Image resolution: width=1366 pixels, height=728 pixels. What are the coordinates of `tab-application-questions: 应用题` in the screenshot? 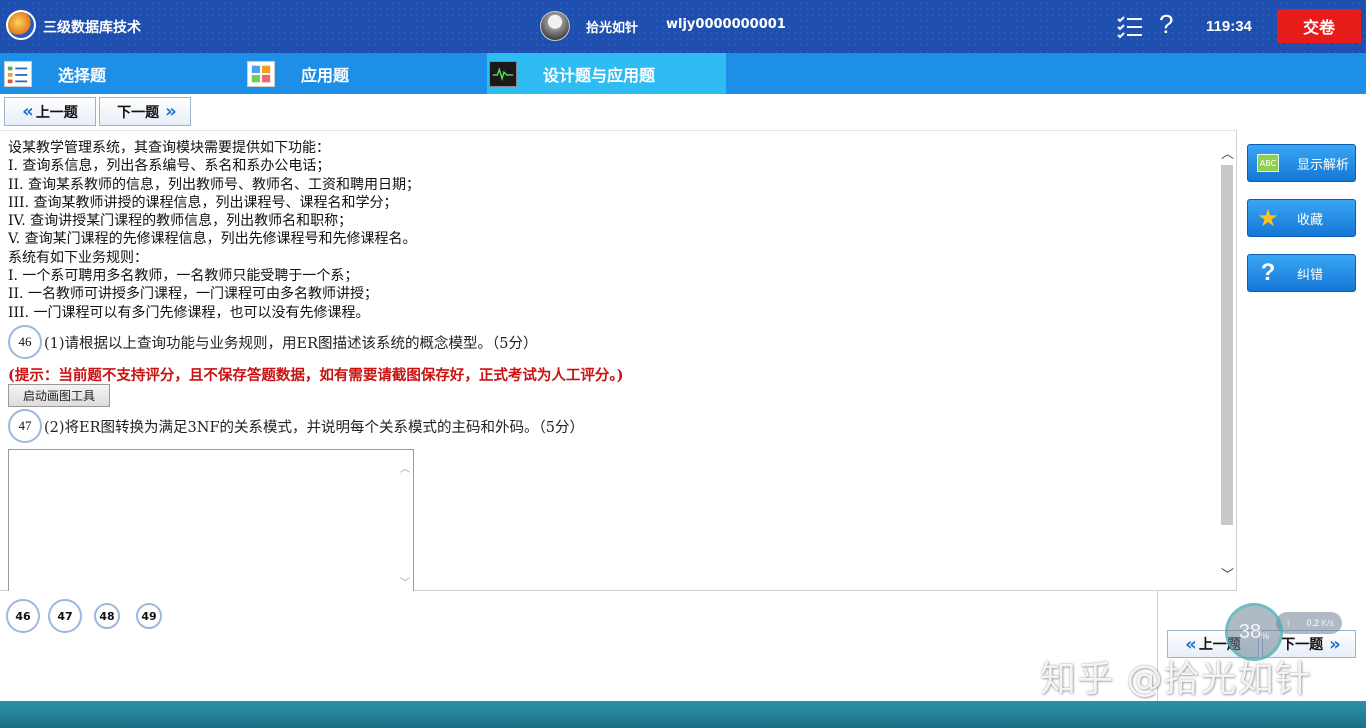 It's located at (367, 73).